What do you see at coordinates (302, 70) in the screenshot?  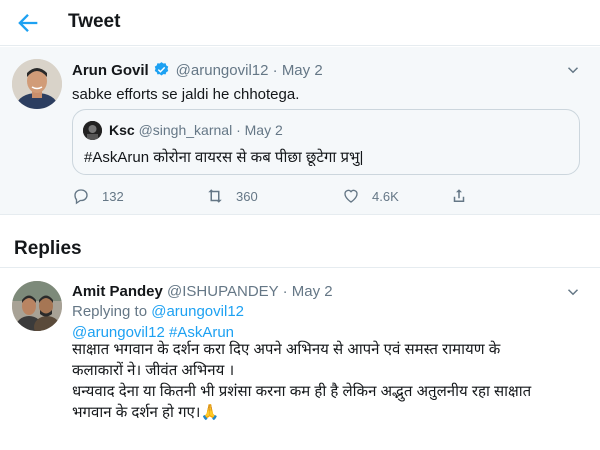 I see `tweet-date: May 2` at bounding box center [302, 70].